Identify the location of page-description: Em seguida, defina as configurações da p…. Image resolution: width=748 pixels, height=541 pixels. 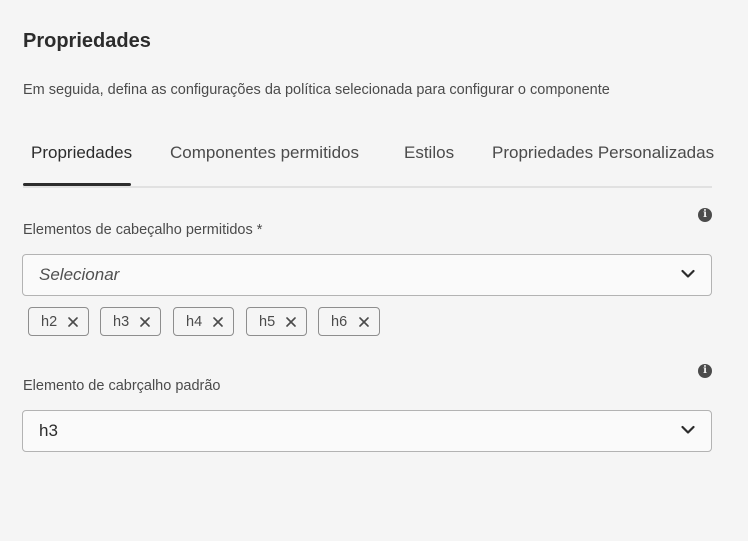
(316, 90).